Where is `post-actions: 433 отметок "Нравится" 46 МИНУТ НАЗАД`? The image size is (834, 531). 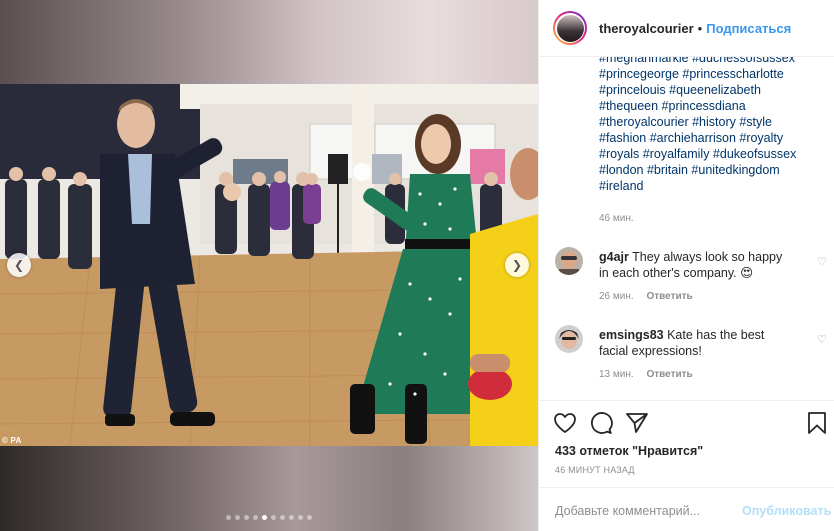
post-actions: 433 отметок "Нравится" 46 МИНУТ НАЗАД is located at coordinates (686, 443).